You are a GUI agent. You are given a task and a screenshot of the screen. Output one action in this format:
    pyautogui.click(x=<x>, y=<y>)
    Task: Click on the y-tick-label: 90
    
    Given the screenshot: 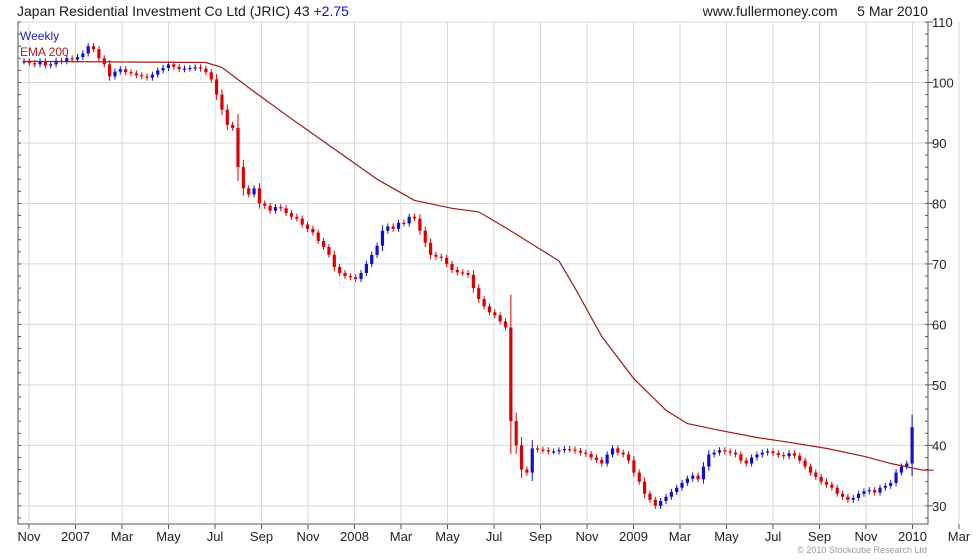 What is the action you would take?
    pyautogui.click(x=939, y=143)
    